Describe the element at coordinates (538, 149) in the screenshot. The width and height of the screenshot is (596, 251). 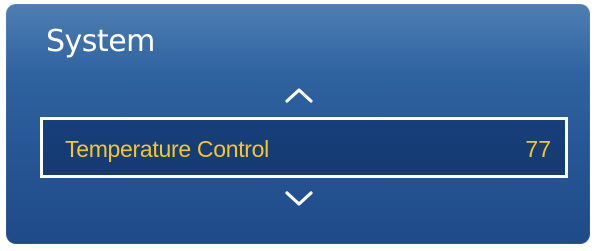
I see `menu-item-value: 77` at that location.